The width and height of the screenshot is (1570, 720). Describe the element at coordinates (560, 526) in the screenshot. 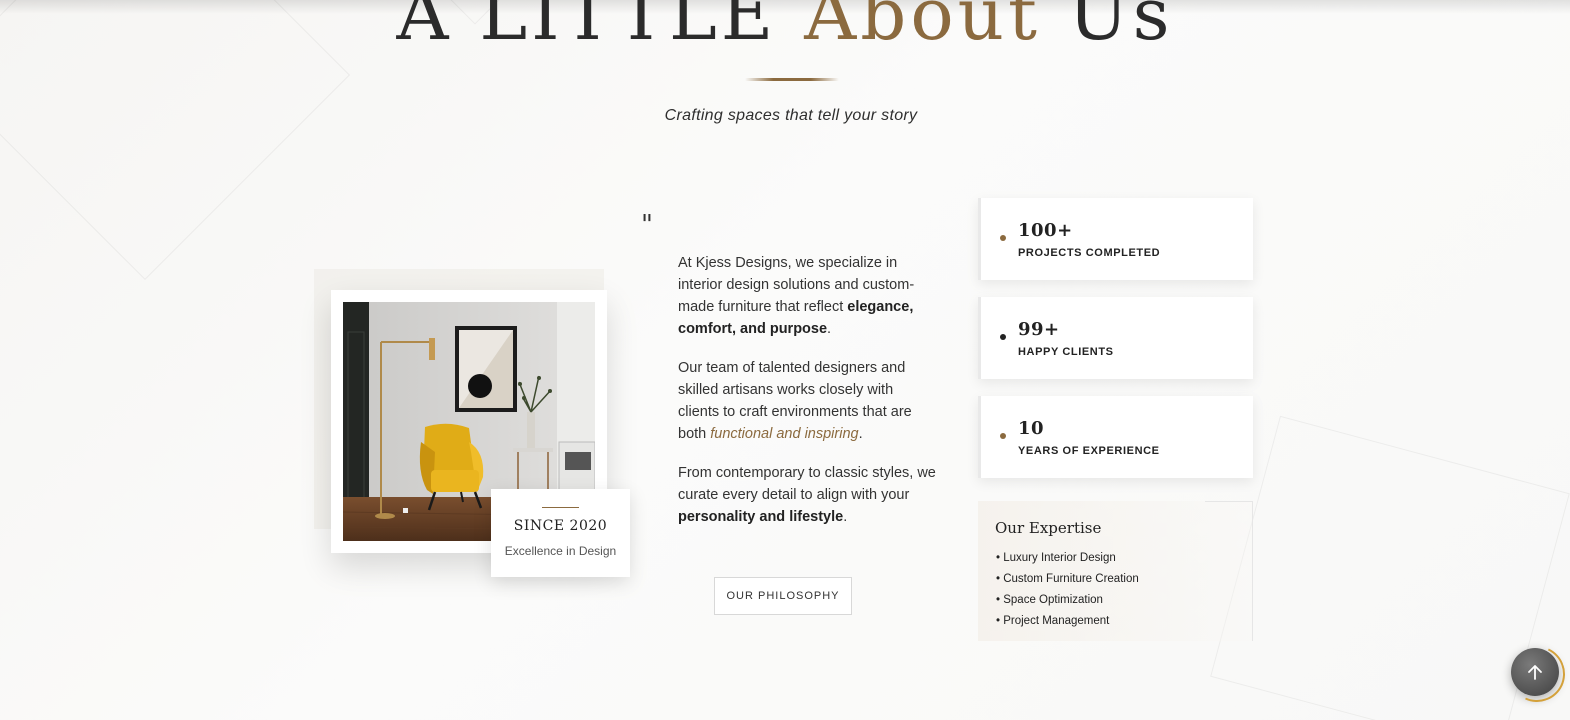

I see `since-title: SINCE 2020` at that location.